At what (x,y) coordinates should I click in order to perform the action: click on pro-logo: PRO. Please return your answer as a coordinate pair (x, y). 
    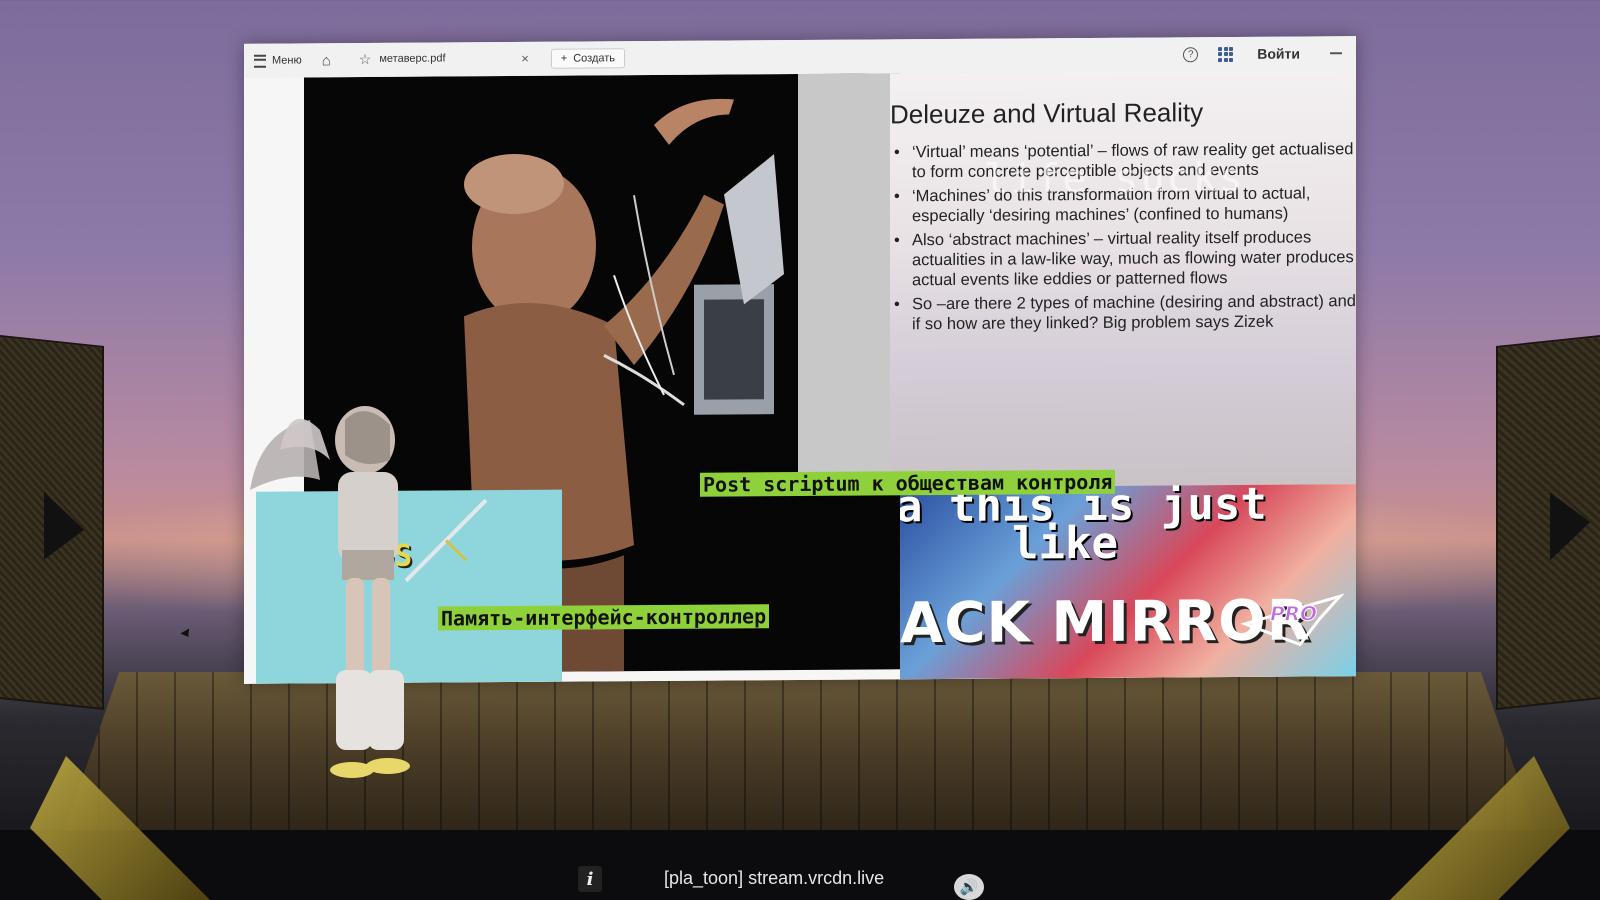
    Looking at the image, I should click on (1292, 620).